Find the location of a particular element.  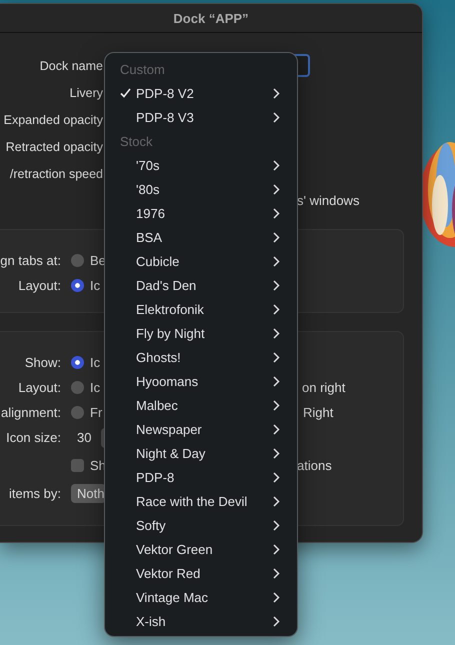

popup-button: Noth is located at coordinates (88, 493).